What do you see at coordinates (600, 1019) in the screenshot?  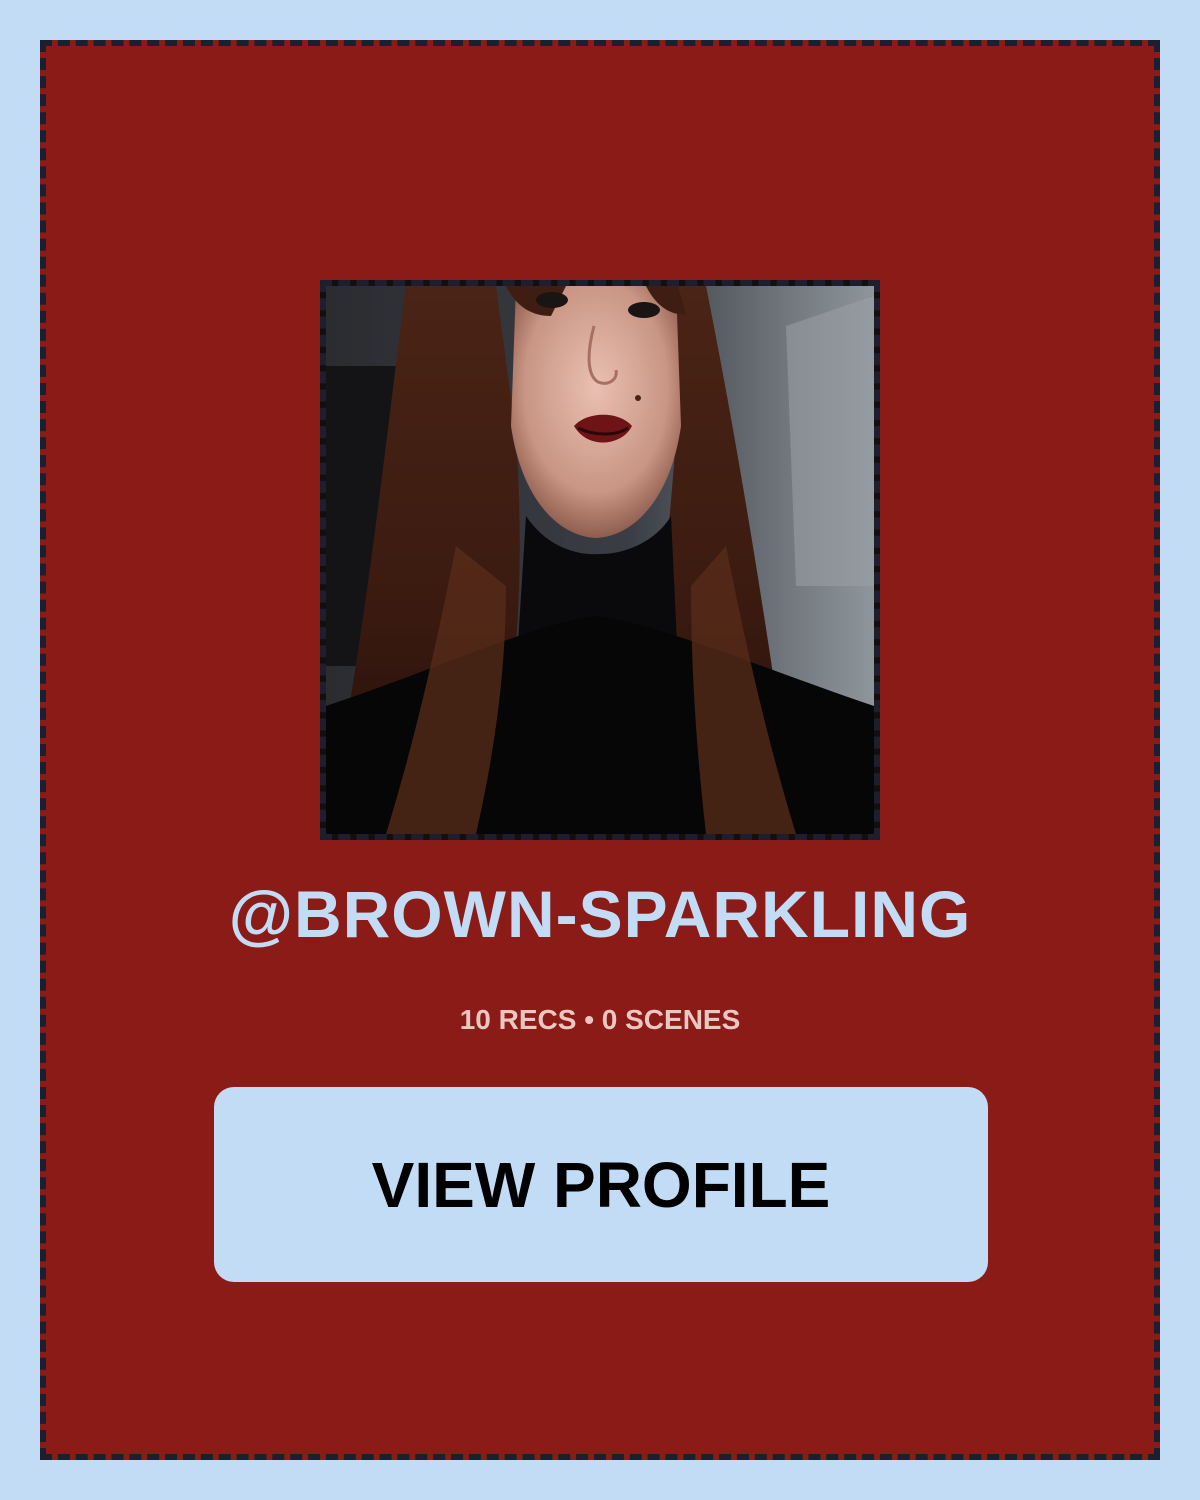 I see `profile-stats: 10 RECS • 0 SCENES` at bounding box center [600, 1019].